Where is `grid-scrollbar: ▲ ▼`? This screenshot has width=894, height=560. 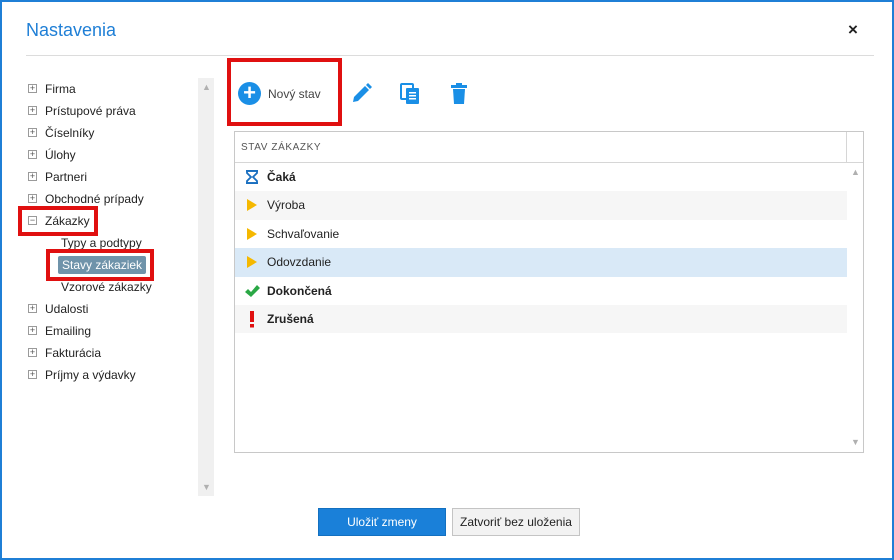 grid-scrollbar: ▲ ▼ is located at coordinates (855, 307).